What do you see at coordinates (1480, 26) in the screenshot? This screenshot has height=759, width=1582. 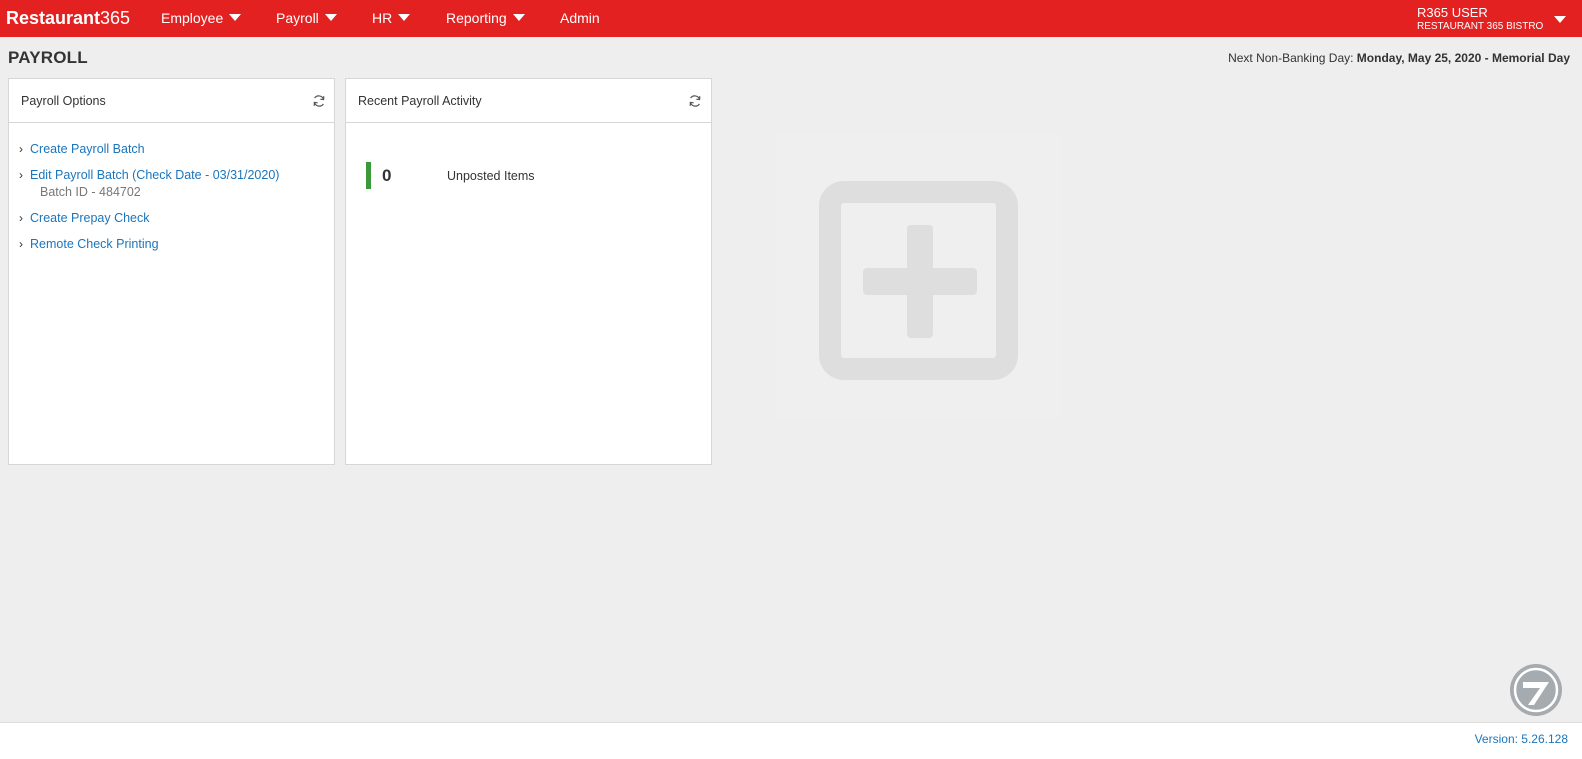 I see `user-organization: RESTAURANT 365 BISTRO` at bounding box center [1480, 26].